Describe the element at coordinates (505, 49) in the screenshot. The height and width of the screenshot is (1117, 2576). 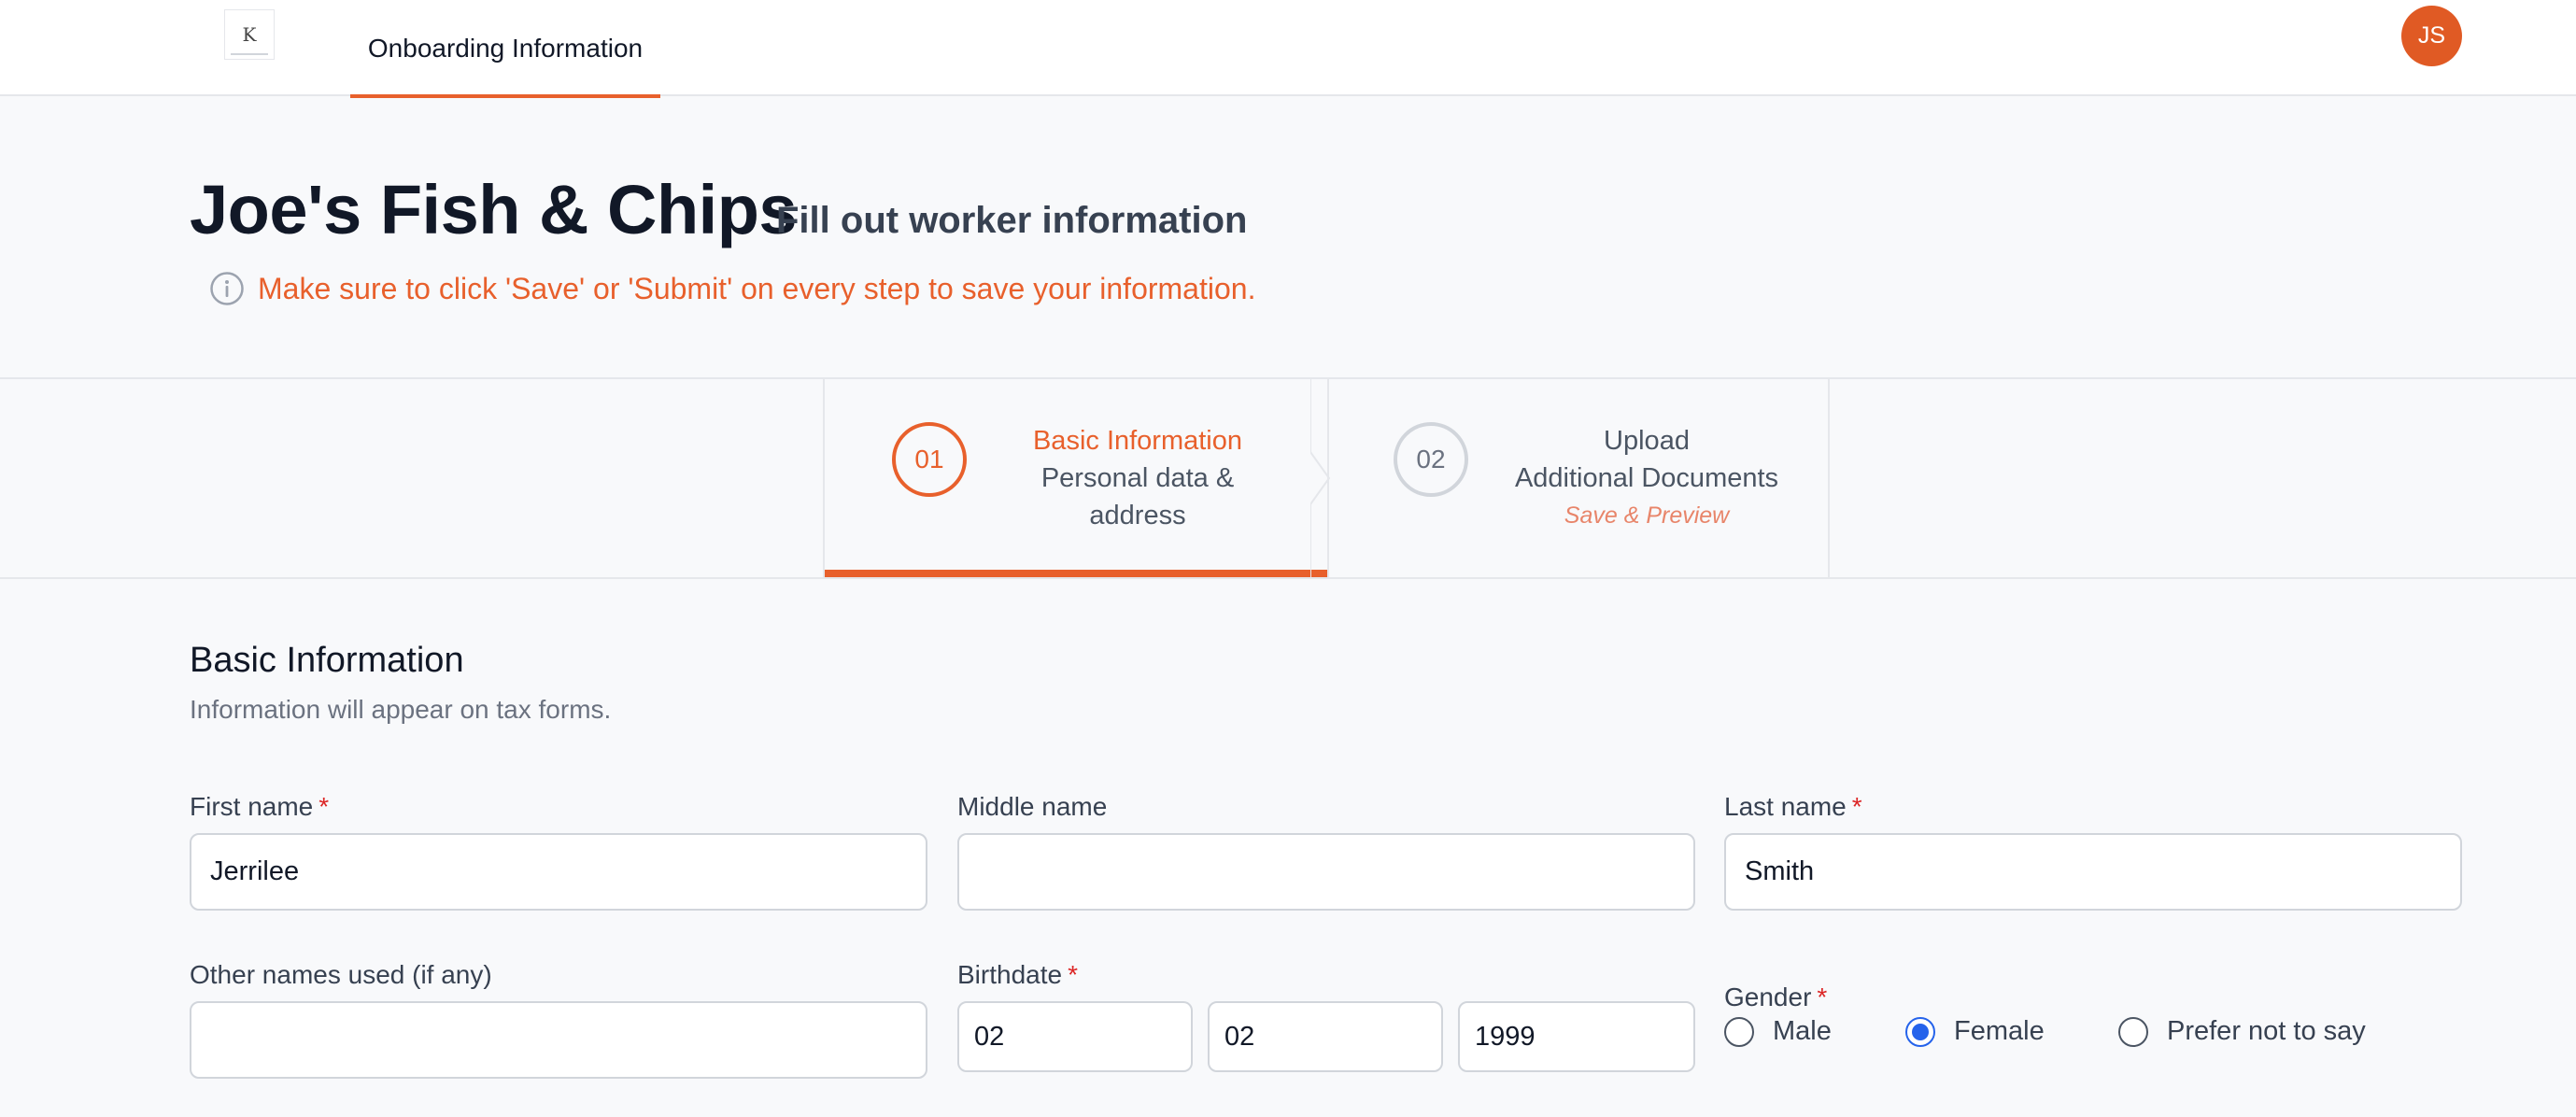
I see `nav-tab-onboarding: Onboarding Information` at that location.